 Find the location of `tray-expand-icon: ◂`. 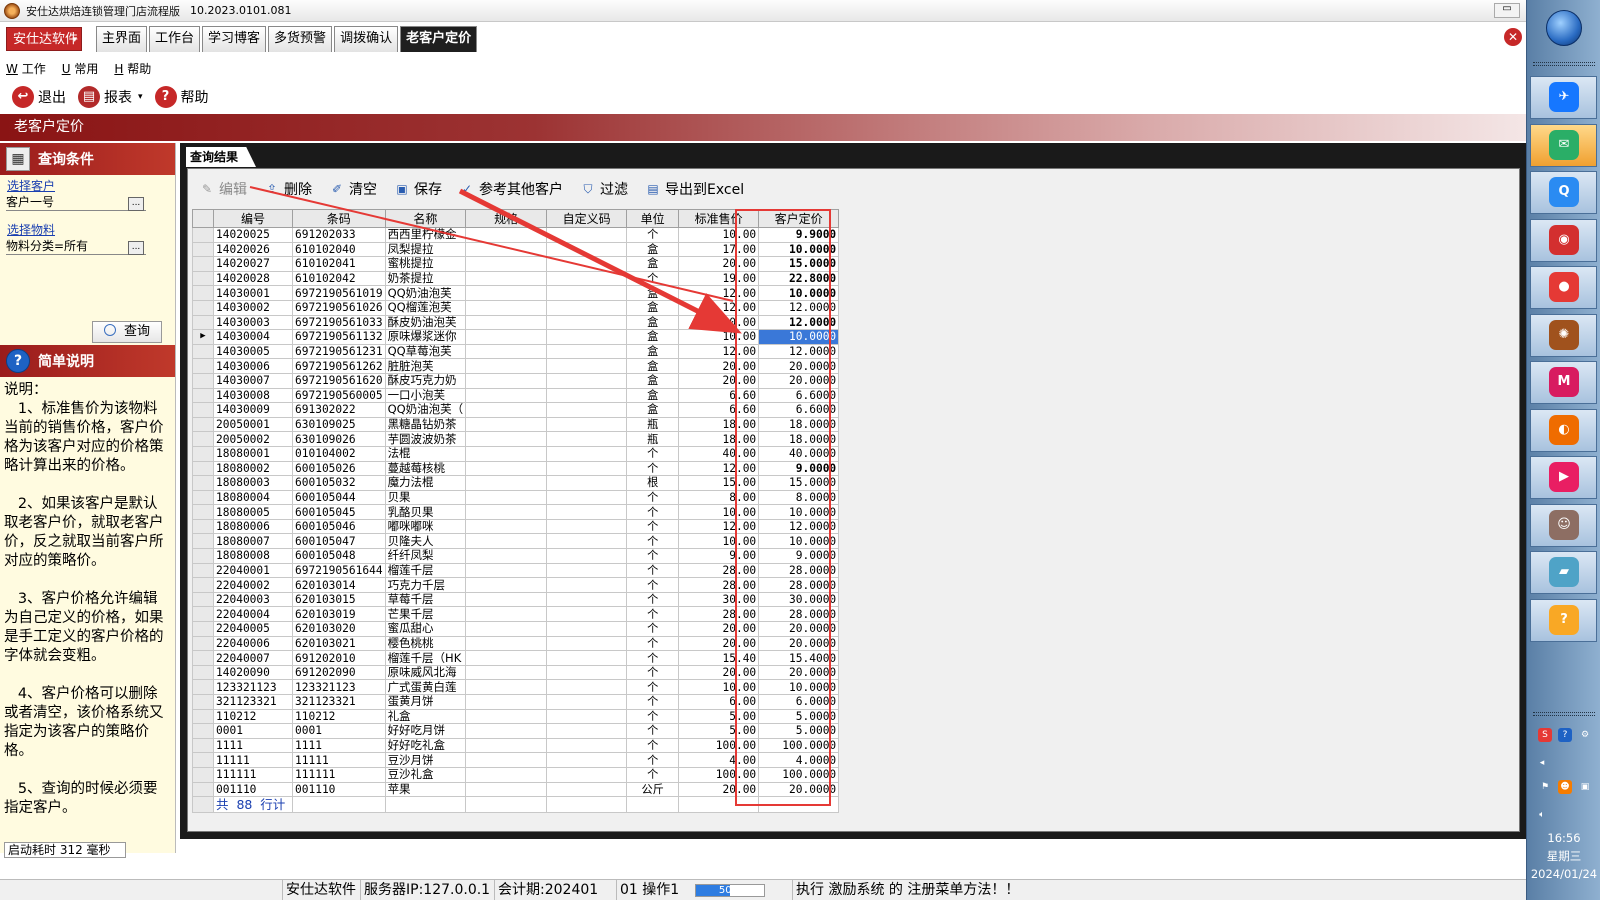

tray-expand-icon: ◂ is located at coordinates (1542, 763).